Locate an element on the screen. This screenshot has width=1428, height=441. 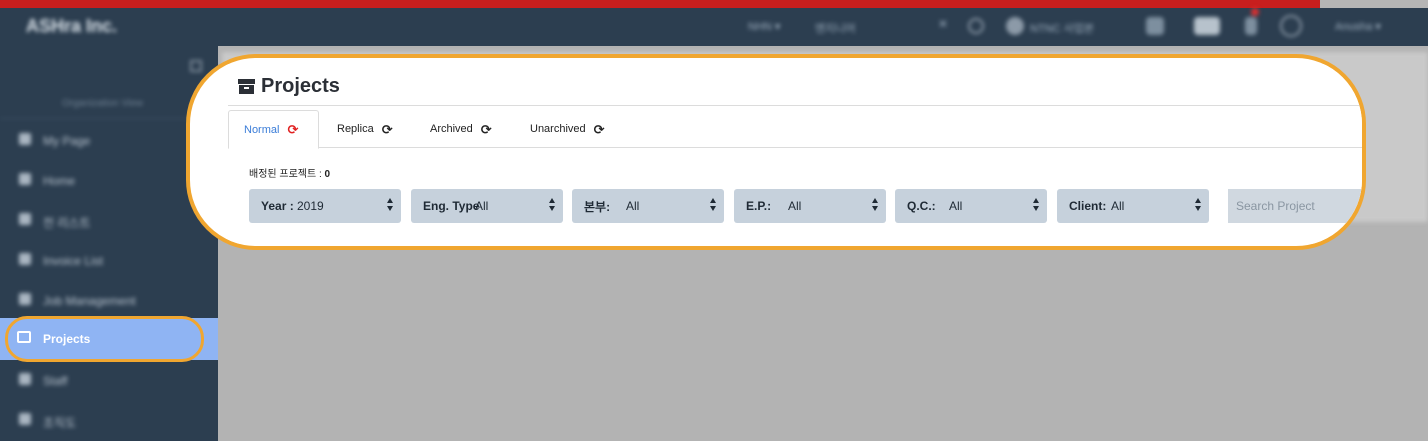
help-icon is located at coordinates (1291, 26).